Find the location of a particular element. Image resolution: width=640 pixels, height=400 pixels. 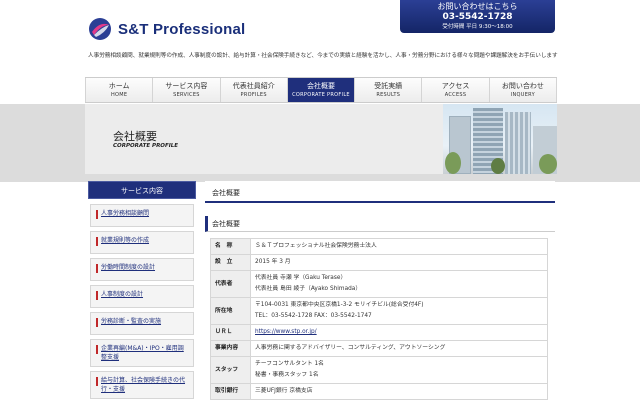

sidebar-item-label: 人事労務相談顧問 is located at coordinates (125, 213).